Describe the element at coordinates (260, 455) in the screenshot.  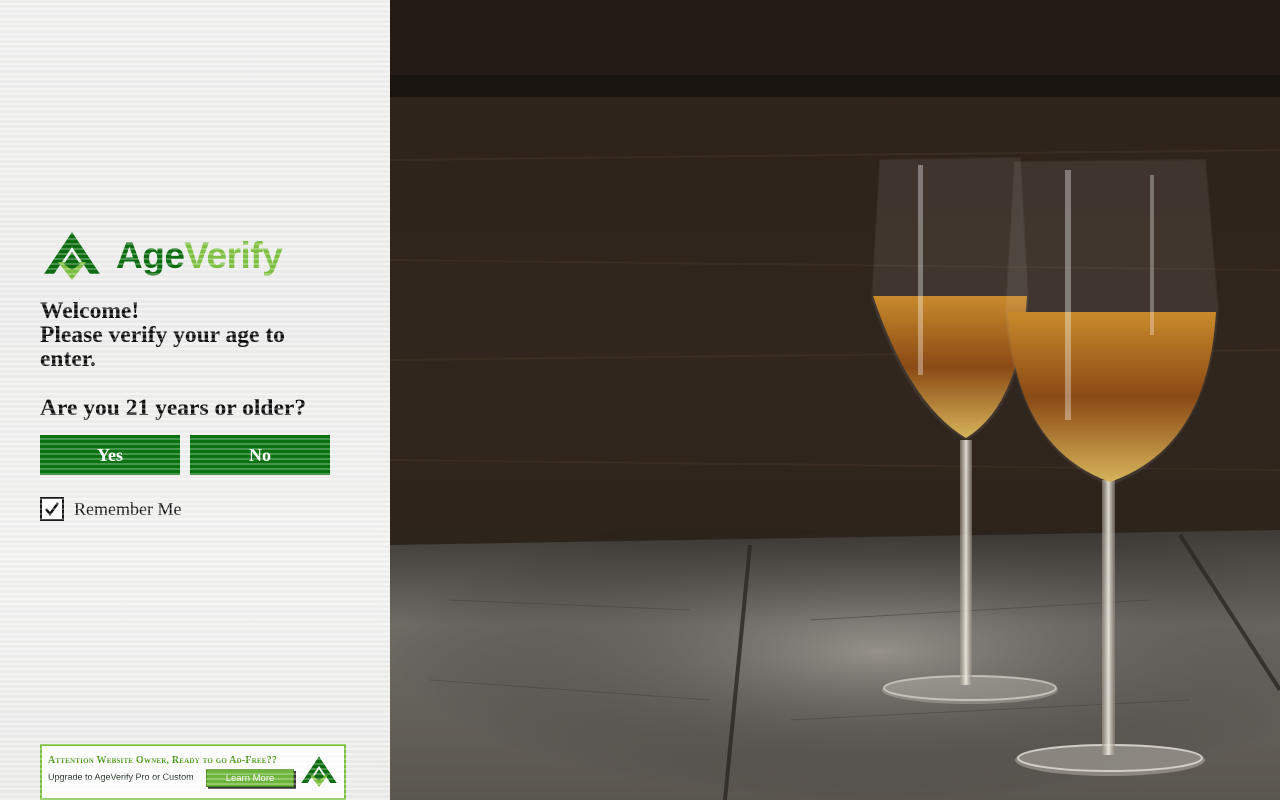
I see `no-button: No` at that location.